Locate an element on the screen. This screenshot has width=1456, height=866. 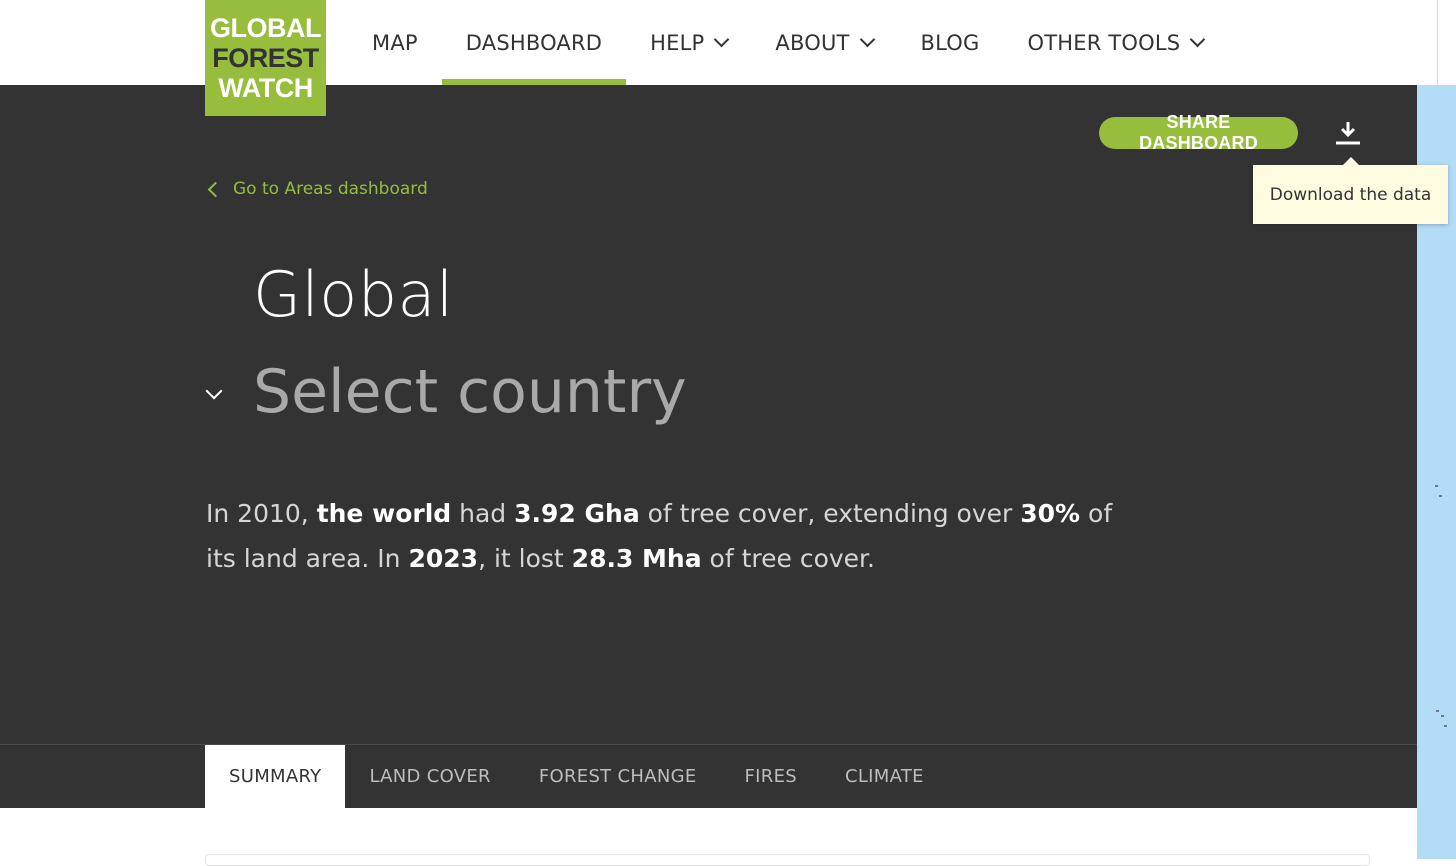
nav-item-other-tools: OTHER TOOLS is located at coordinates (1116, 42).